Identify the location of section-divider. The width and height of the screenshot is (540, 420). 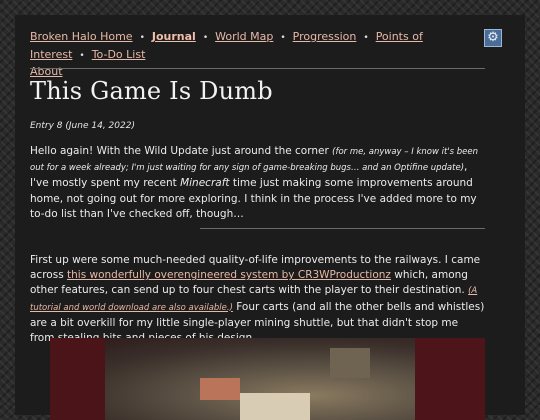
(342, 228).